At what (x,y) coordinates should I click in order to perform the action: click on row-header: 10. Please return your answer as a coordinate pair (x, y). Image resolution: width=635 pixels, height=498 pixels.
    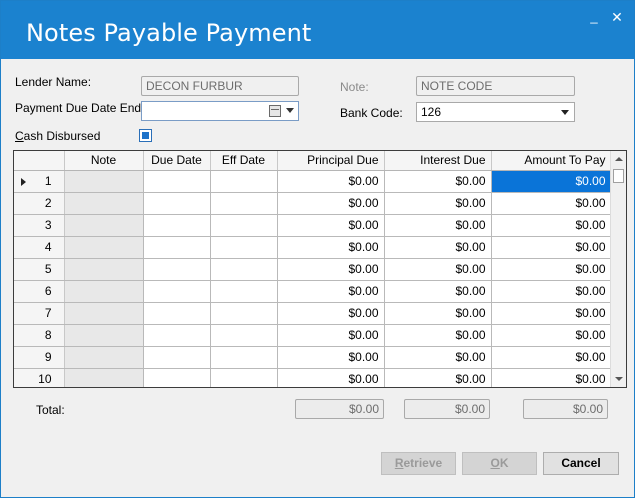
    Looking at the image, I should click on (39, 377).